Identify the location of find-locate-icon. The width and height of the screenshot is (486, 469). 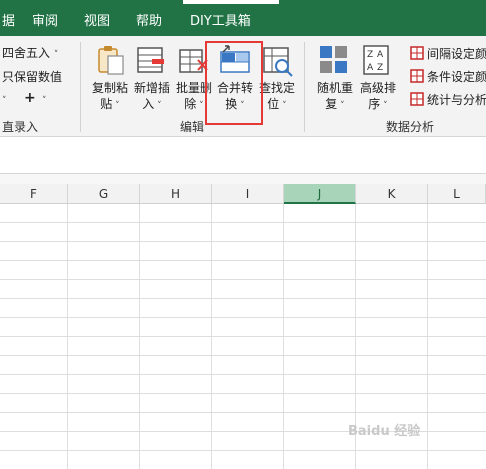
(278, 62).